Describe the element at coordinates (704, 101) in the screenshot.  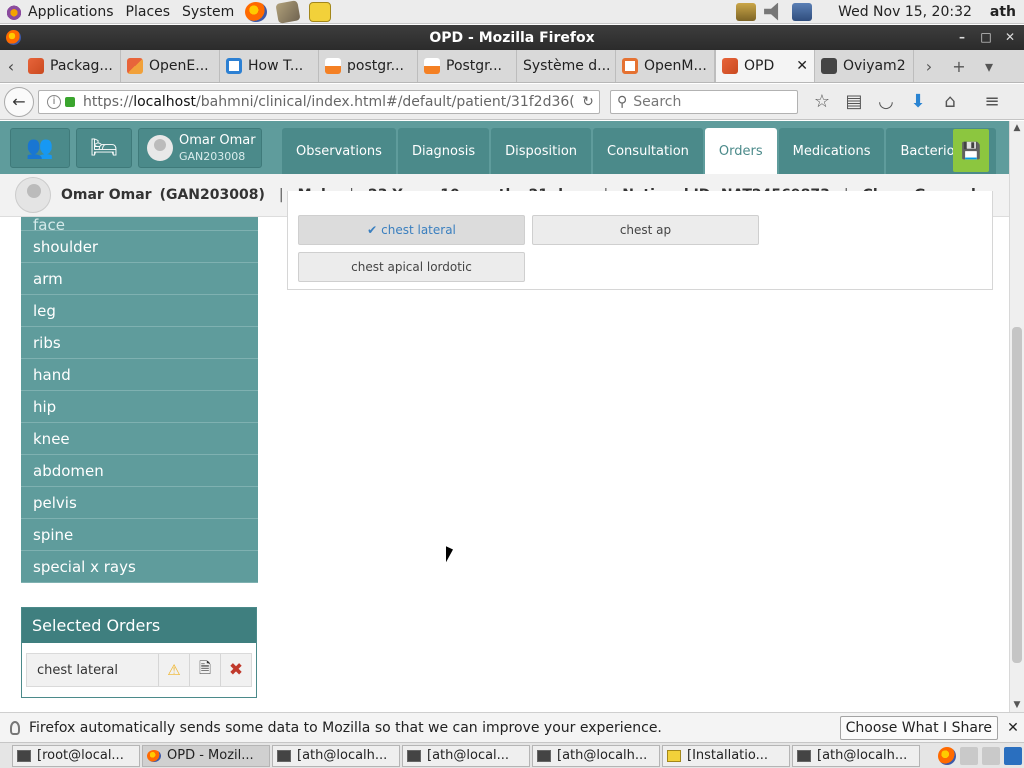
I see `search-input: ⚲ Search` at that location.